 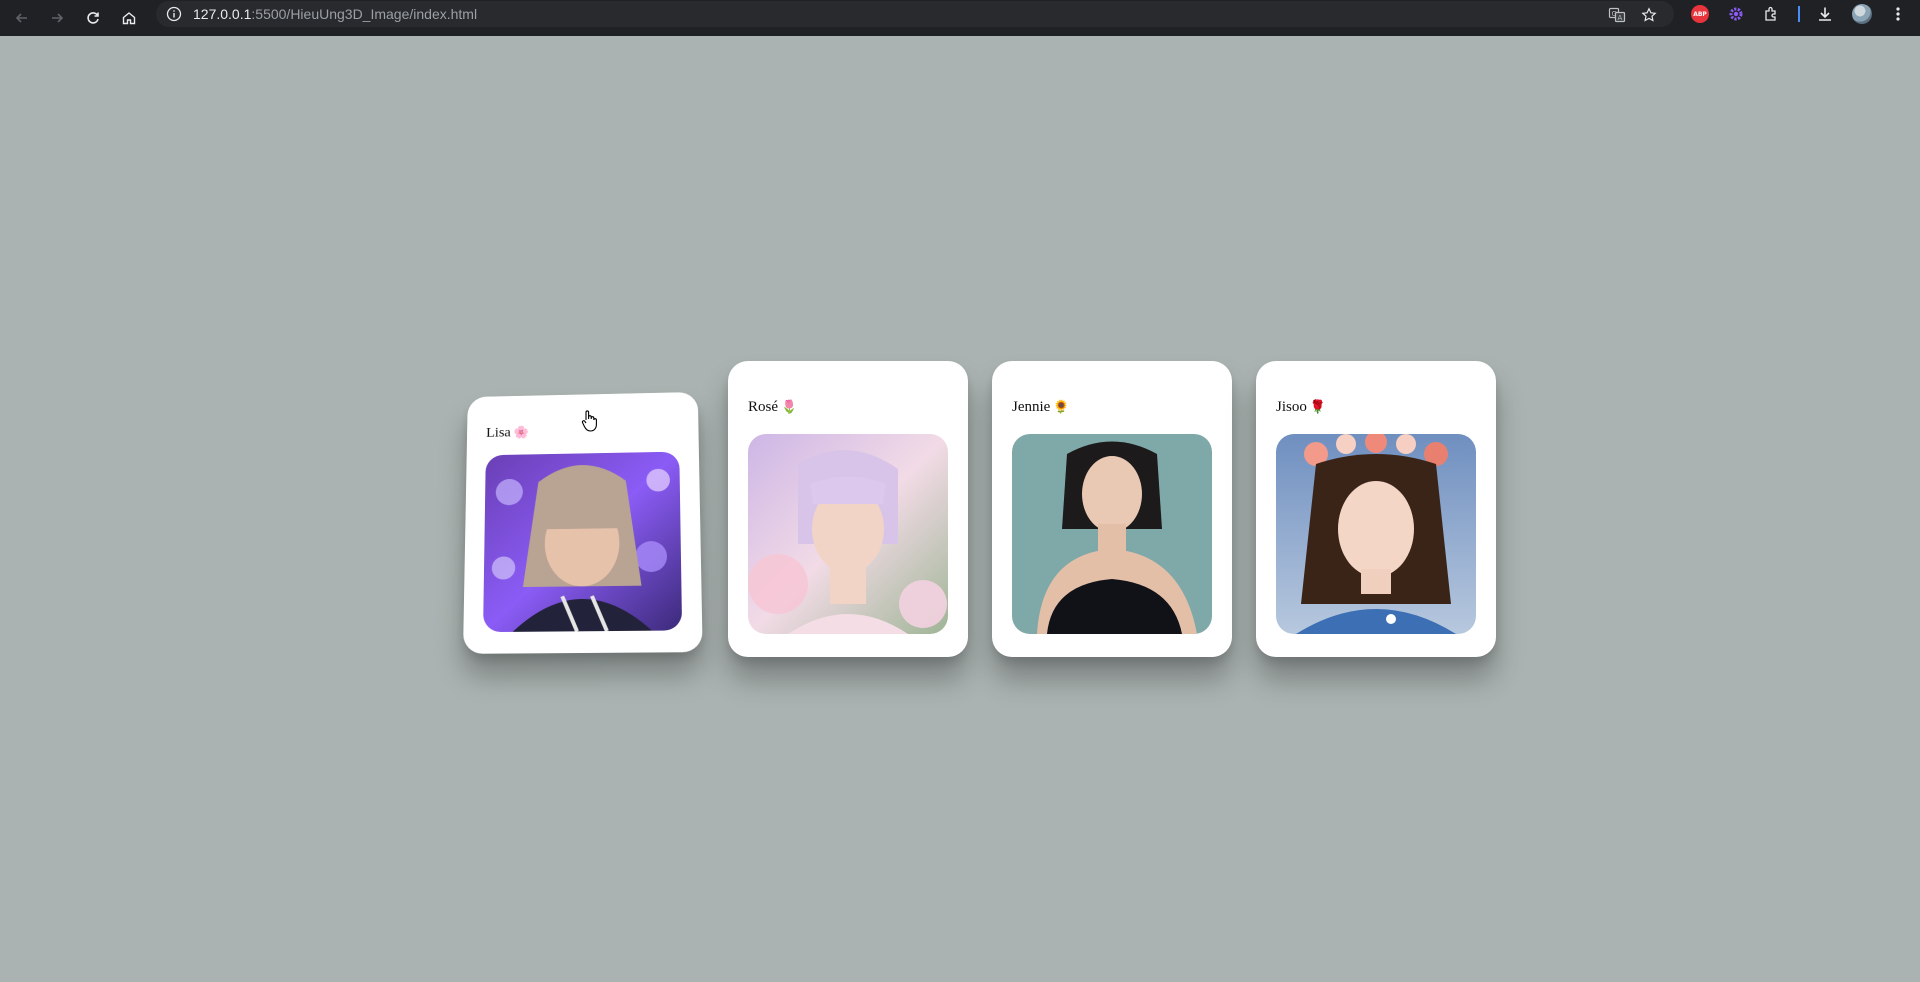 I want to click on card-name: Jennie, so click(x=1031, y=407).